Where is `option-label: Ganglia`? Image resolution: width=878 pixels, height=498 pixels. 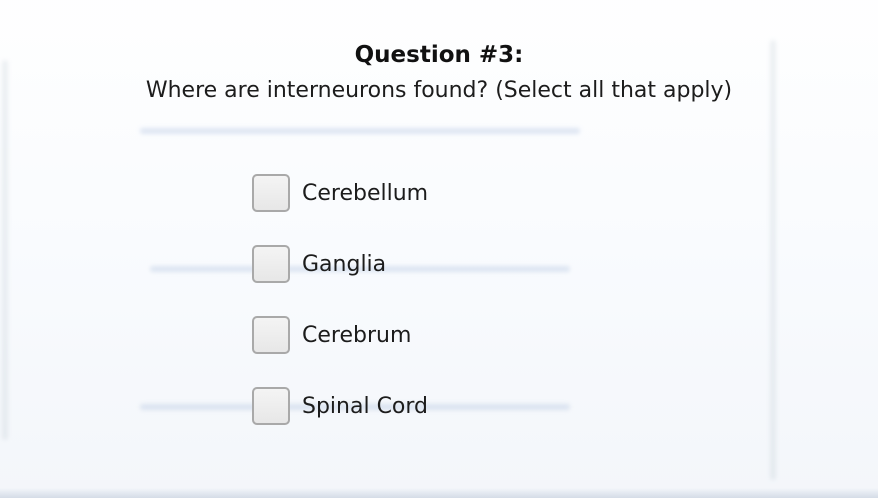 option-label: Ganglia is located at coordinates (344, 264).